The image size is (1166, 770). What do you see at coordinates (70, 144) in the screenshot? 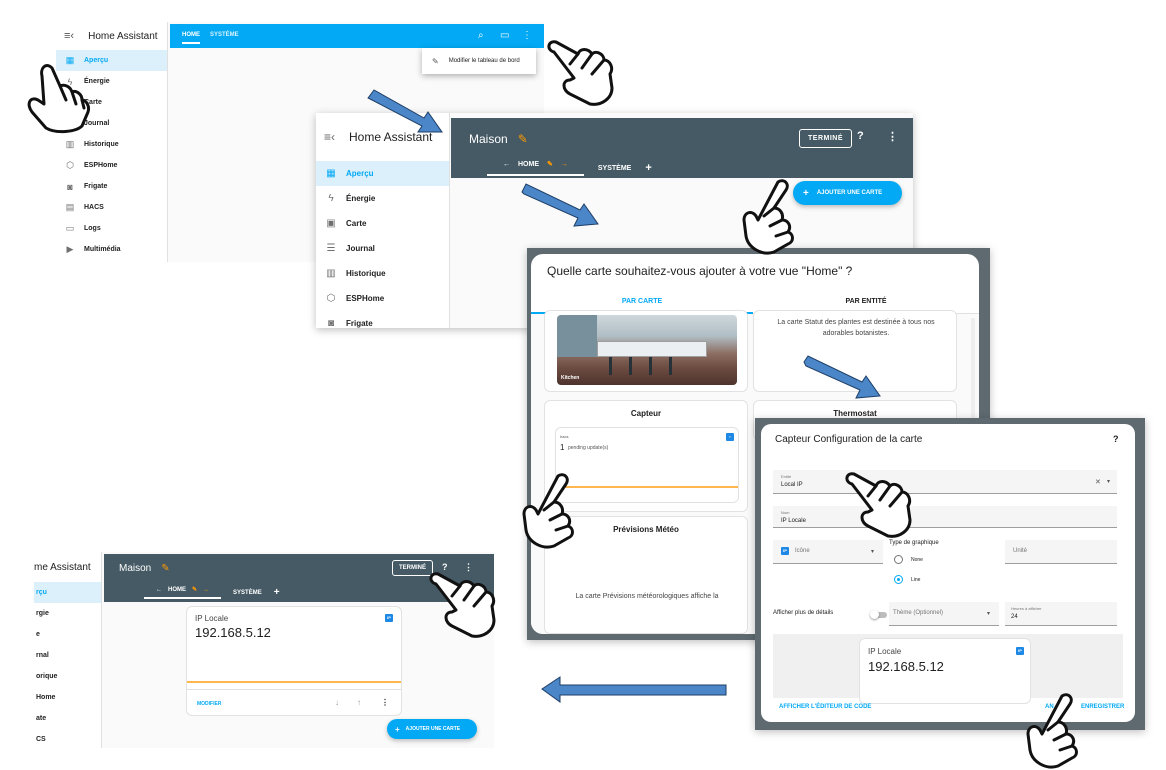
I see `chart-icon: ▥` at bounding box center [70, 144].